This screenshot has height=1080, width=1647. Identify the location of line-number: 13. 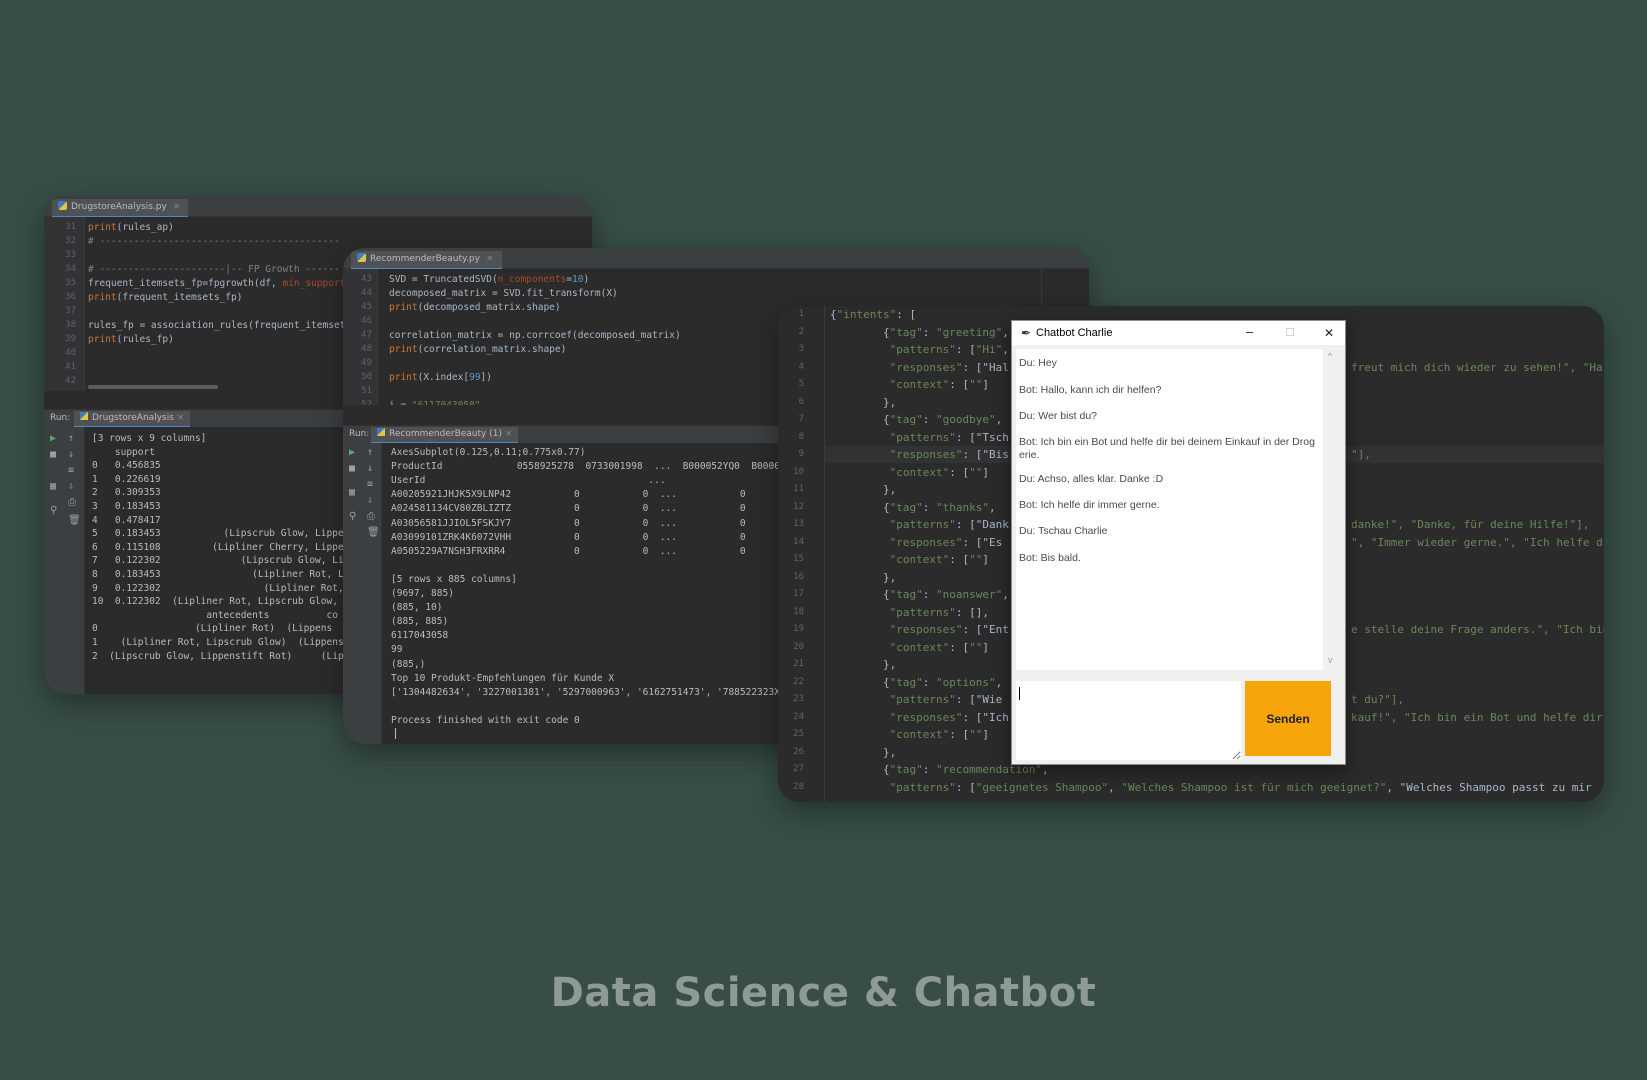
(798, 524).